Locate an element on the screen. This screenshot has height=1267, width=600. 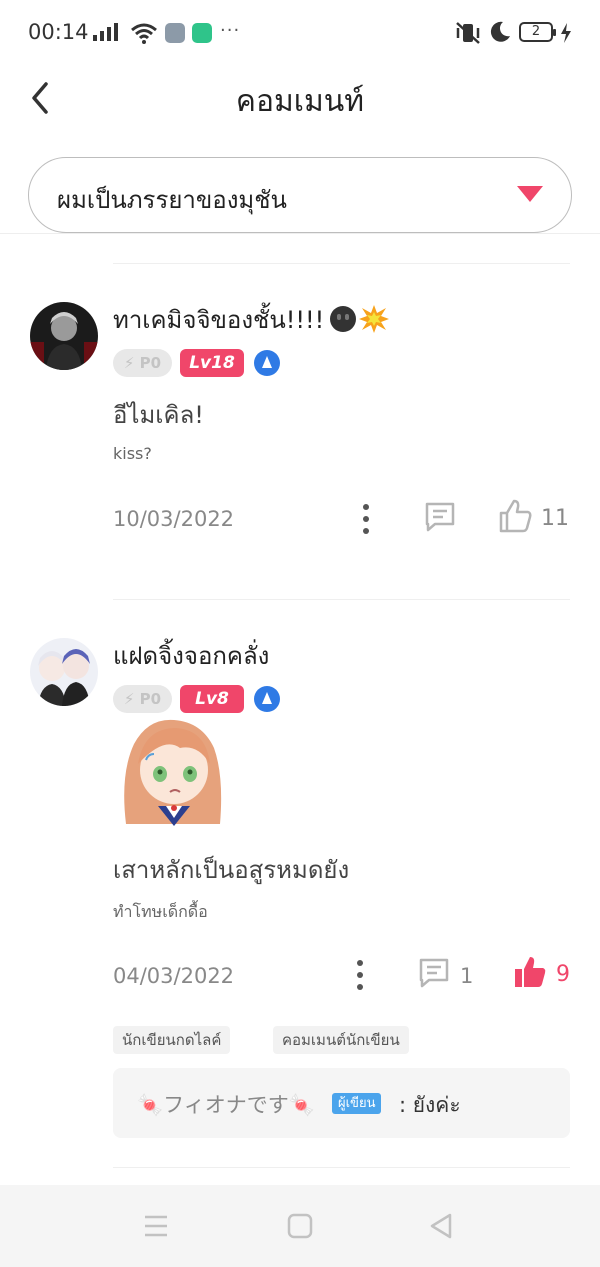
author-comment-tag: คอมเมนต์นักเขียน is located at coordinates (341, 1040).